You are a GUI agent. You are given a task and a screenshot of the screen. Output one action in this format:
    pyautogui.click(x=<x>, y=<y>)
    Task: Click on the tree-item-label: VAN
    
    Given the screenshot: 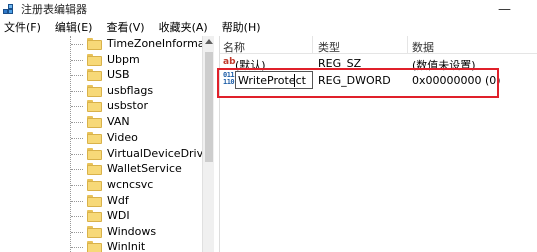 What is the action you would take?
    pyautogui.click(x=118, y=121)
    